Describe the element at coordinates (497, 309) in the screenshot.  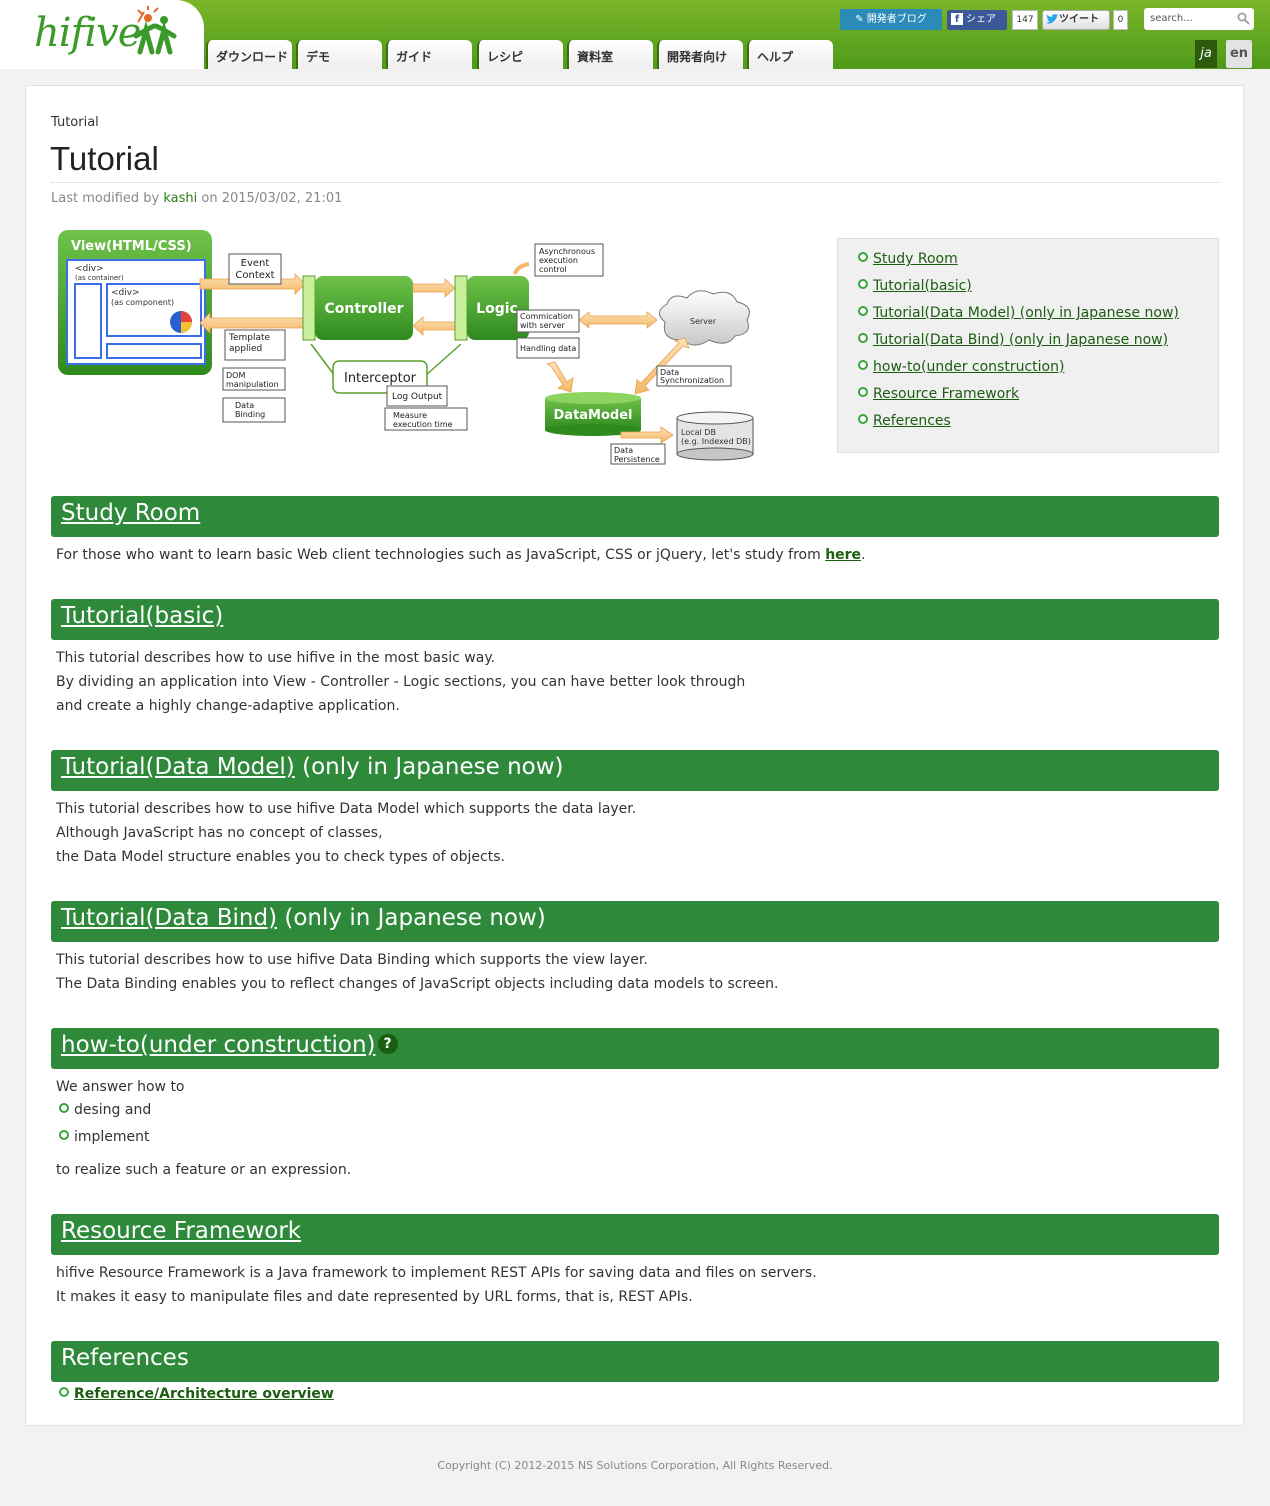
I see `svg-text: Logic` at that location.